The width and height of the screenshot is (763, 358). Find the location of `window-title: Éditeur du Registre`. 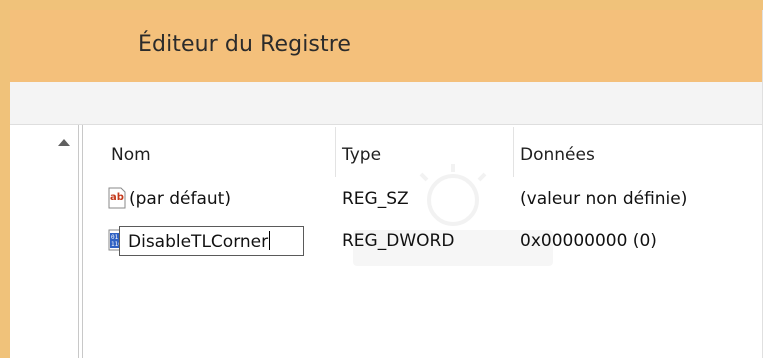

window-title: Éditeur du Registre is located at coordinates (245, 44).